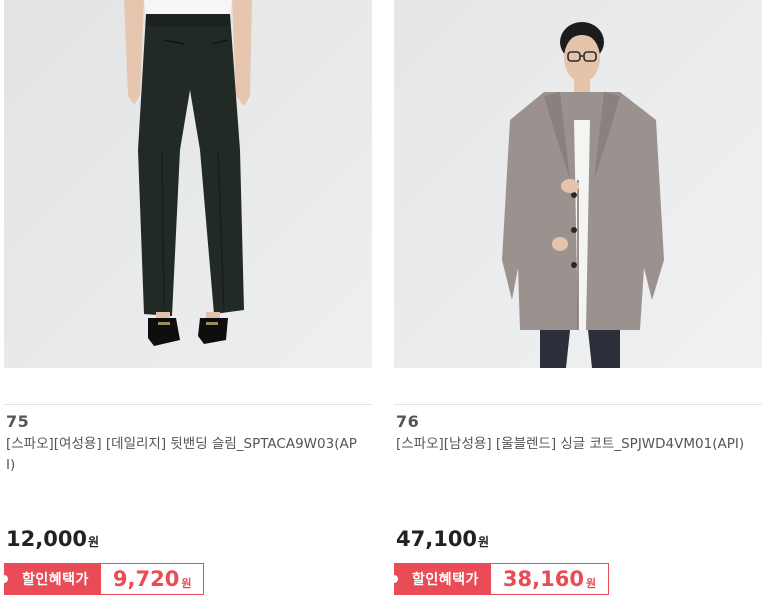  I want to click on product-rank: 75, so click(18, 421).